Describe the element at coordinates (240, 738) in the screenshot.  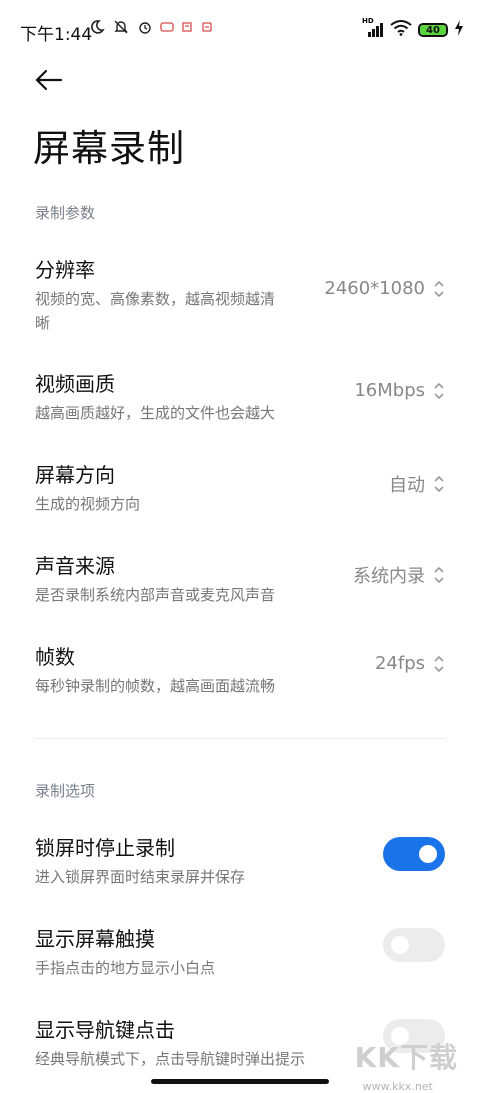
I see `divider` at that location.